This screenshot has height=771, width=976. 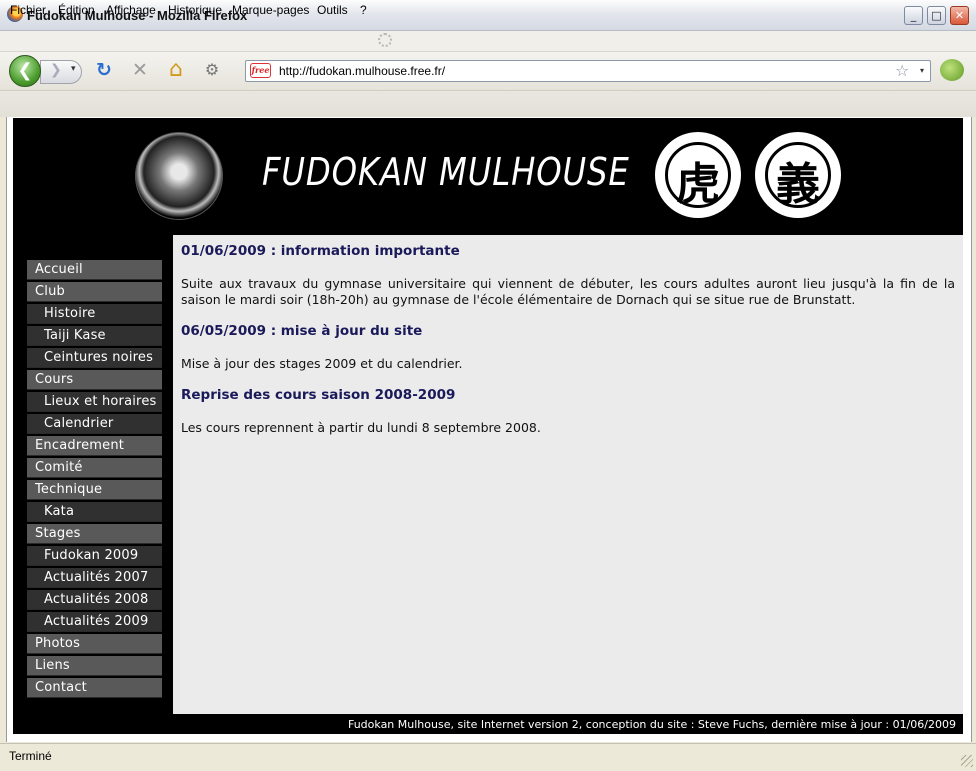 I want to click on stop-icon: ✕, so click(x=140, y=70).